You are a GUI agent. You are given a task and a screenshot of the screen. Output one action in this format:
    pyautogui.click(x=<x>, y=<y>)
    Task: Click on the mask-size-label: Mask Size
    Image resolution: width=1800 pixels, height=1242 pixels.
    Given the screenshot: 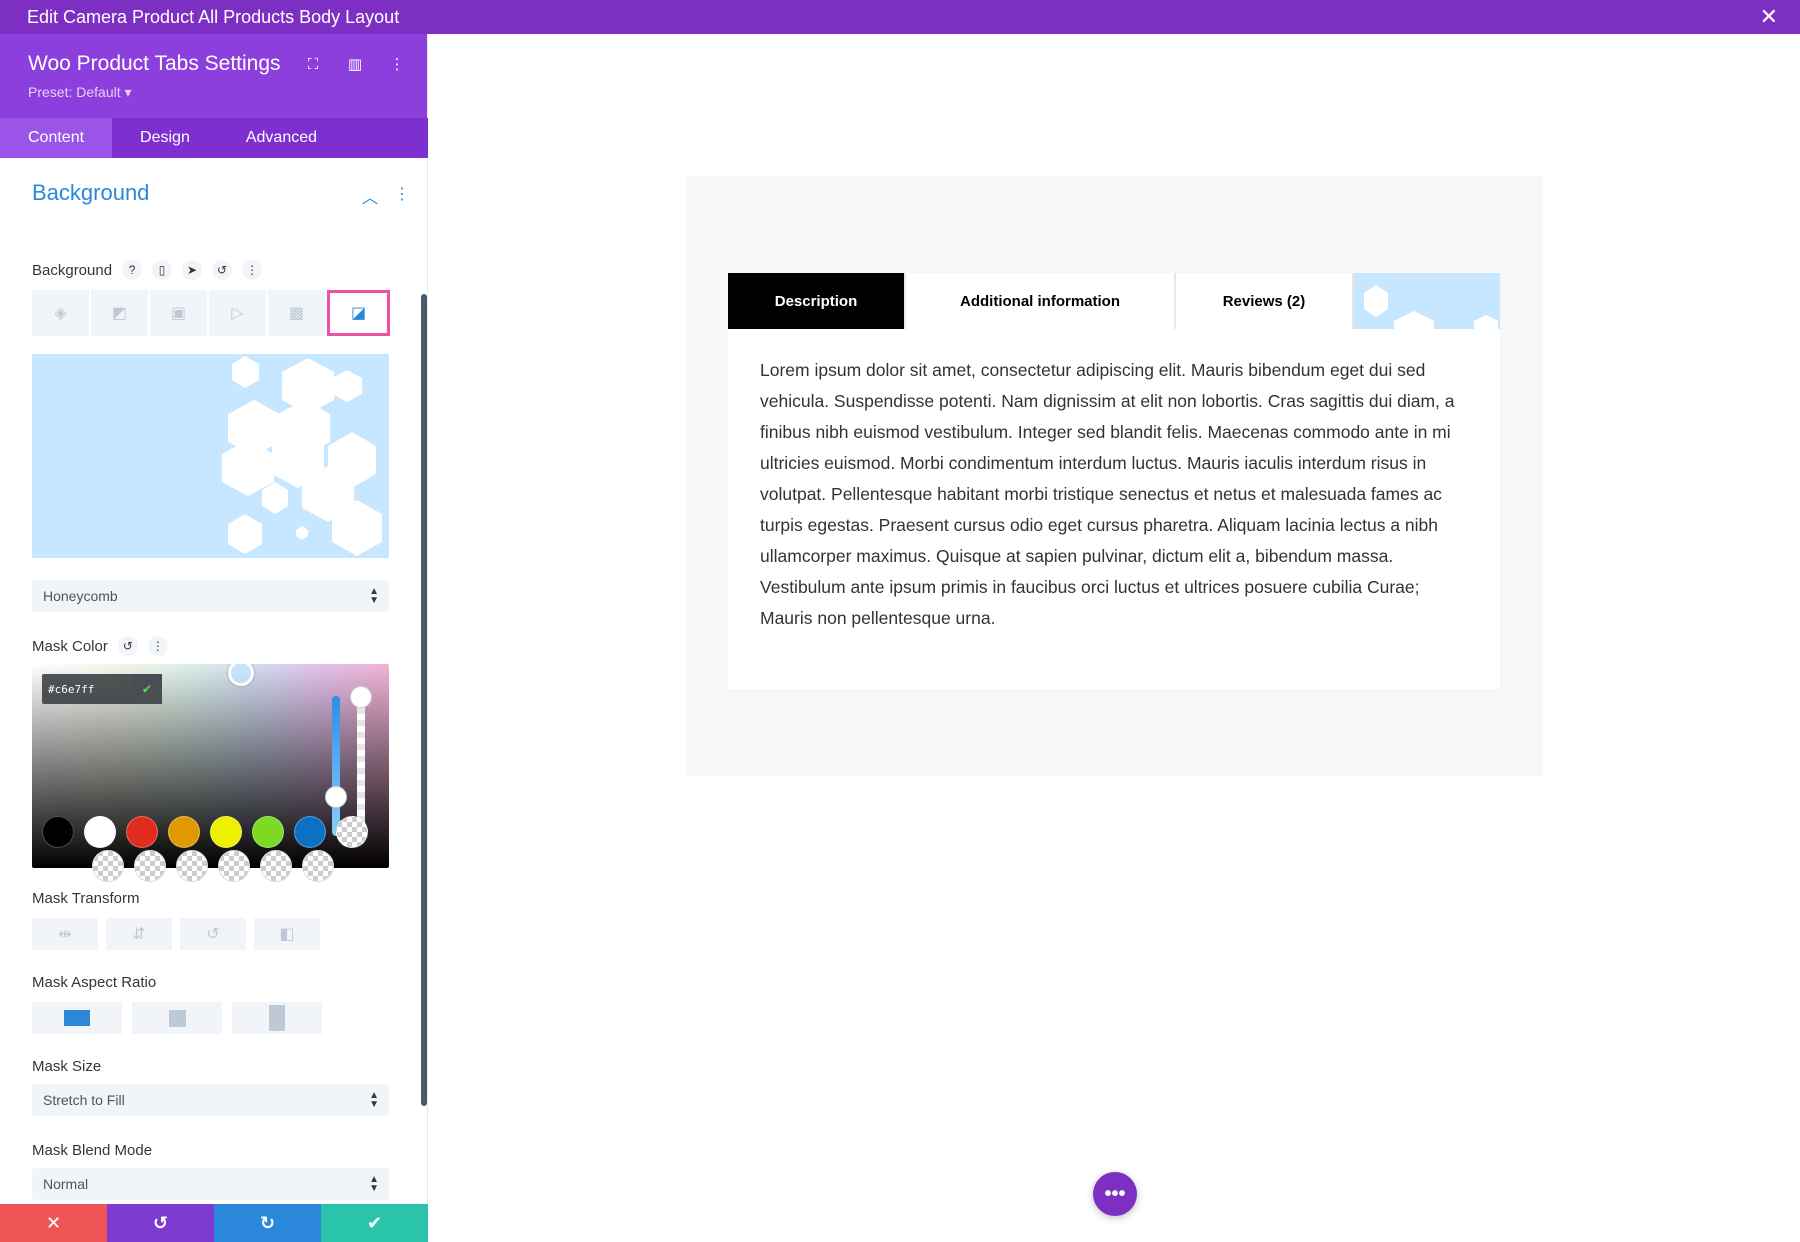 What is the action you would take?
    pyautogui.click(x=67, y=1066)
    